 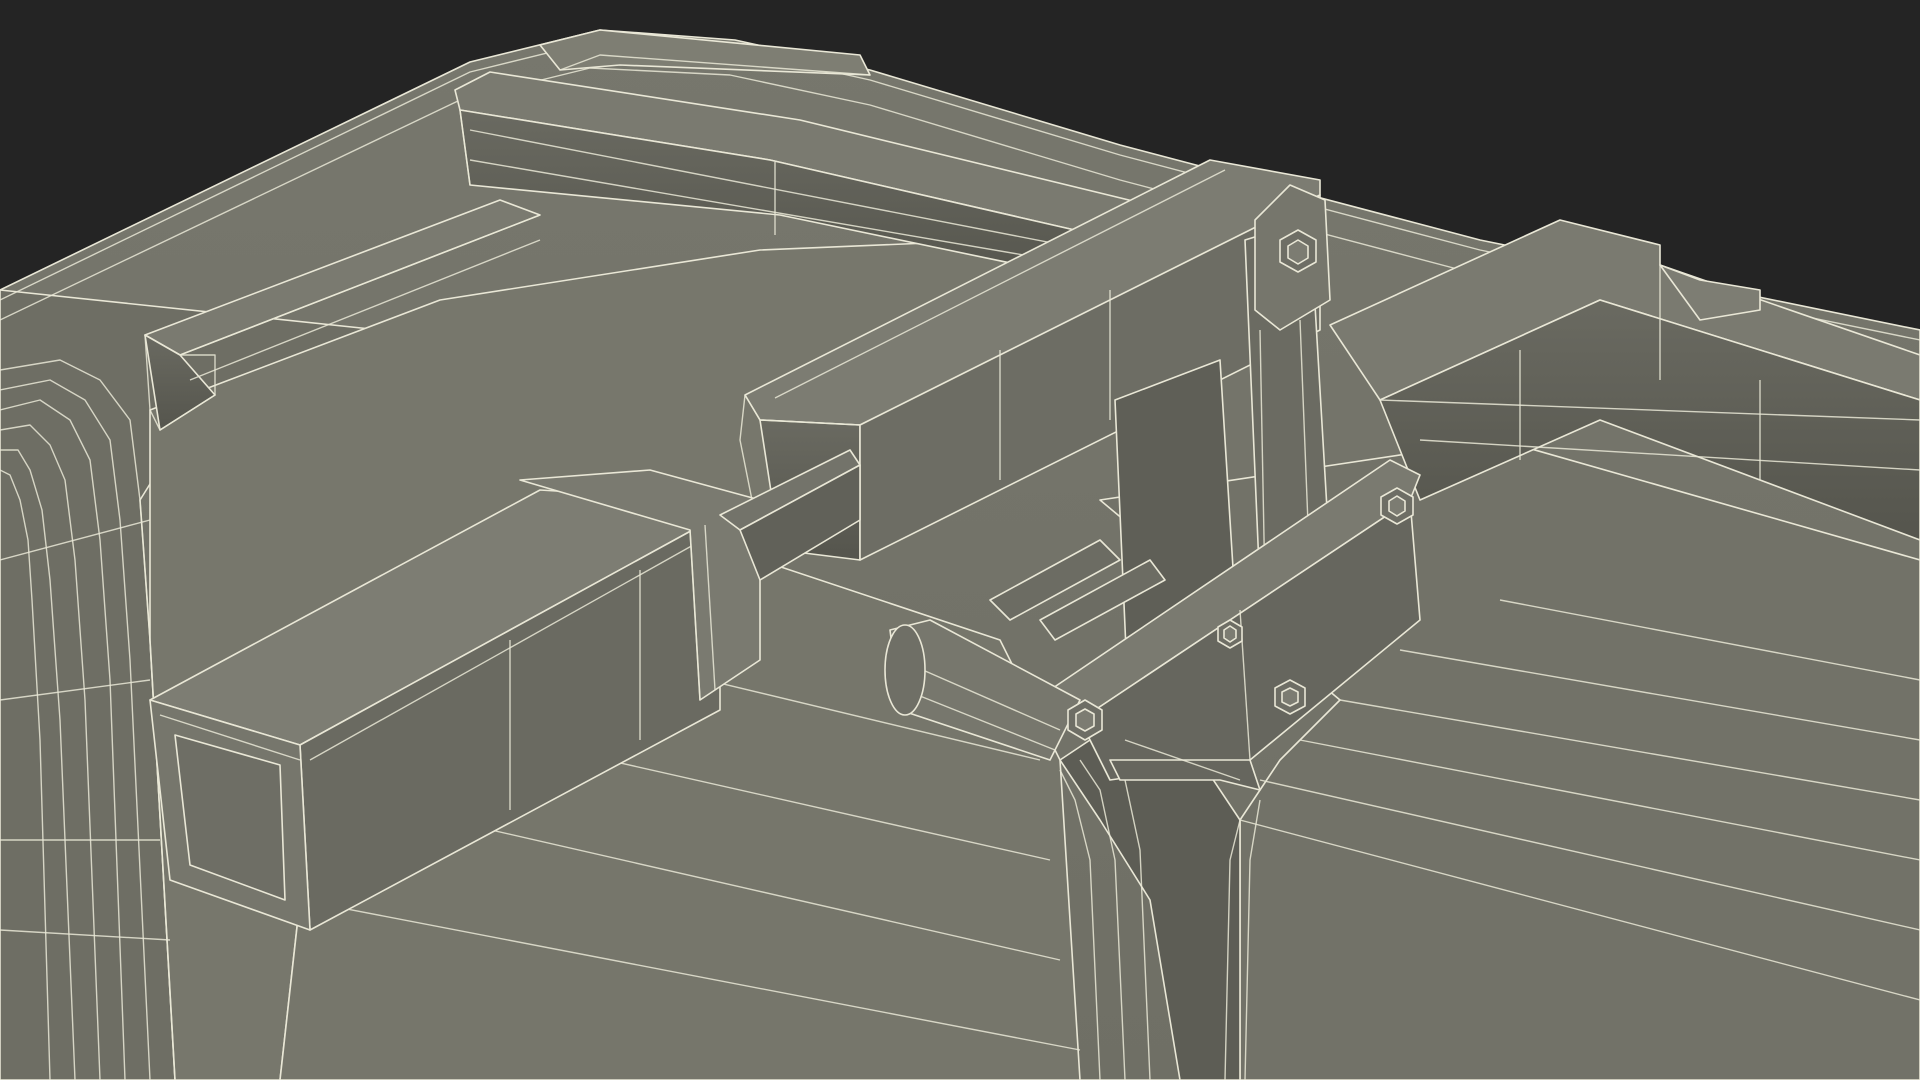 I want to click on bolt-top, so click(x=1298, y=251).